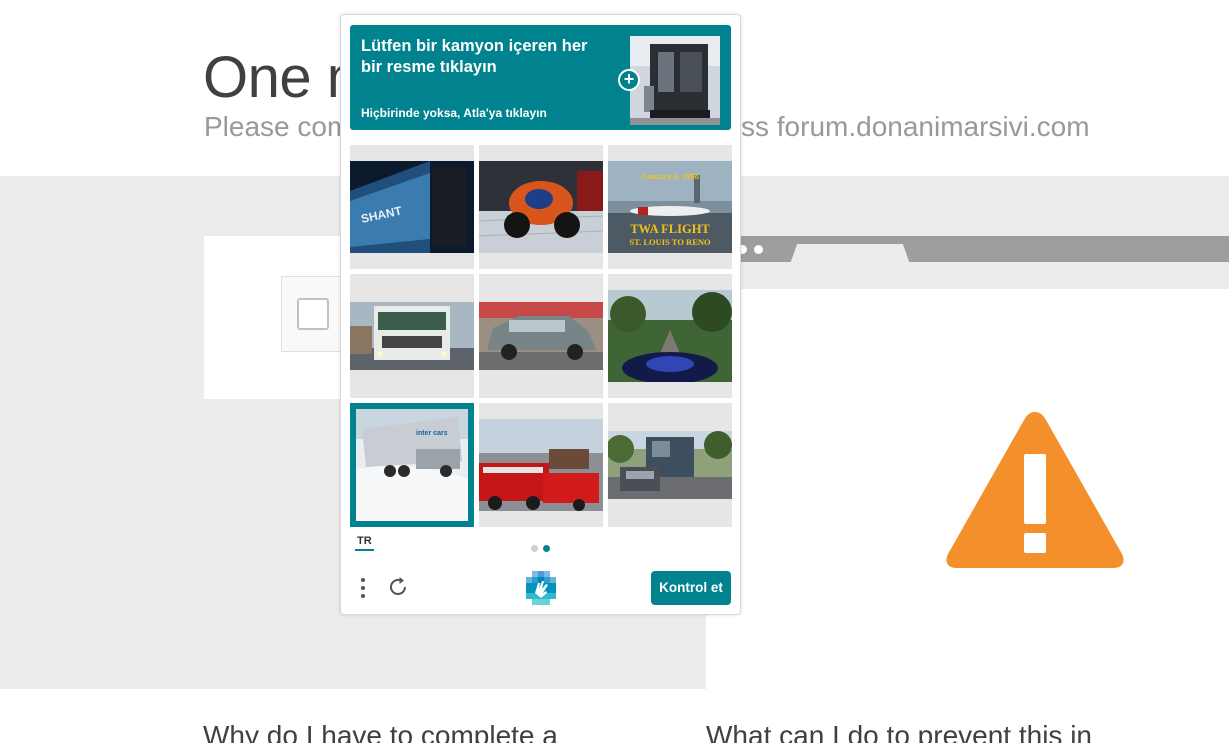  Describe the element at coordinates (363, 588) in the screenshot. I see `menu-icon` at that location.